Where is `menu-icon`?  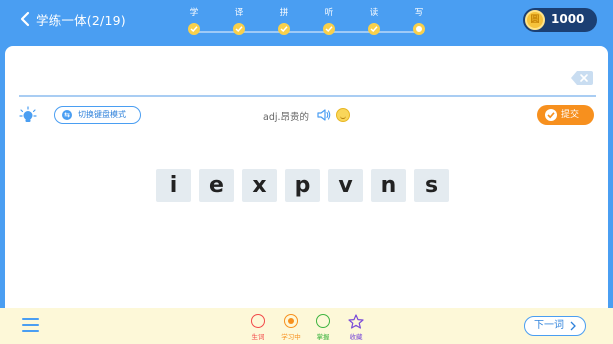 menu-icon is located at coordinates (30, 325).